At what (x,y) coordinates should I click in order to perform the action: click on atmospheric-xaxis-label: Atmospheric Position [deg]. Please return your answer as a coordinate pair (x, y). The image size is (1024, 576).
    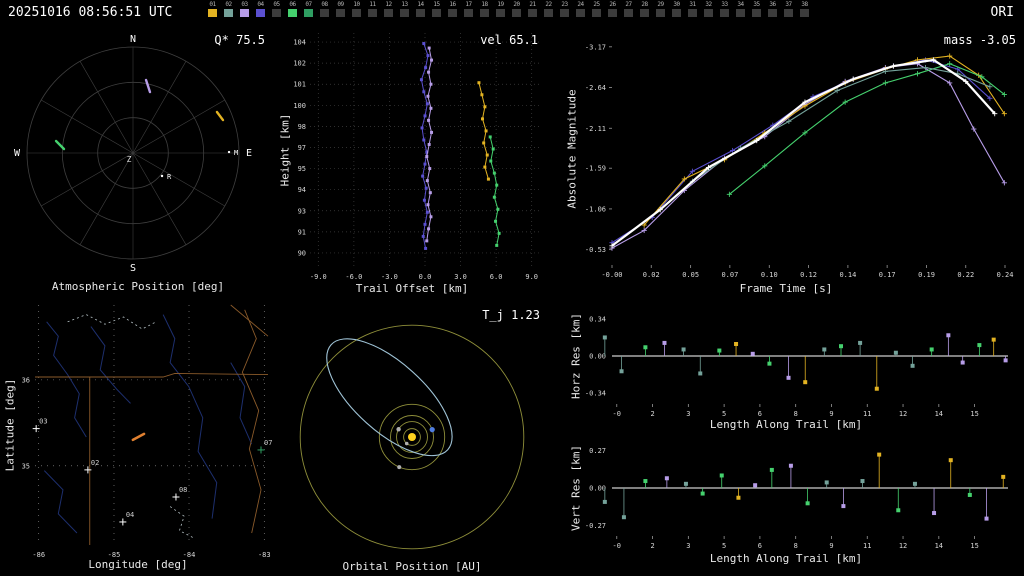
    Looking at the image, I should click on (138, 286).